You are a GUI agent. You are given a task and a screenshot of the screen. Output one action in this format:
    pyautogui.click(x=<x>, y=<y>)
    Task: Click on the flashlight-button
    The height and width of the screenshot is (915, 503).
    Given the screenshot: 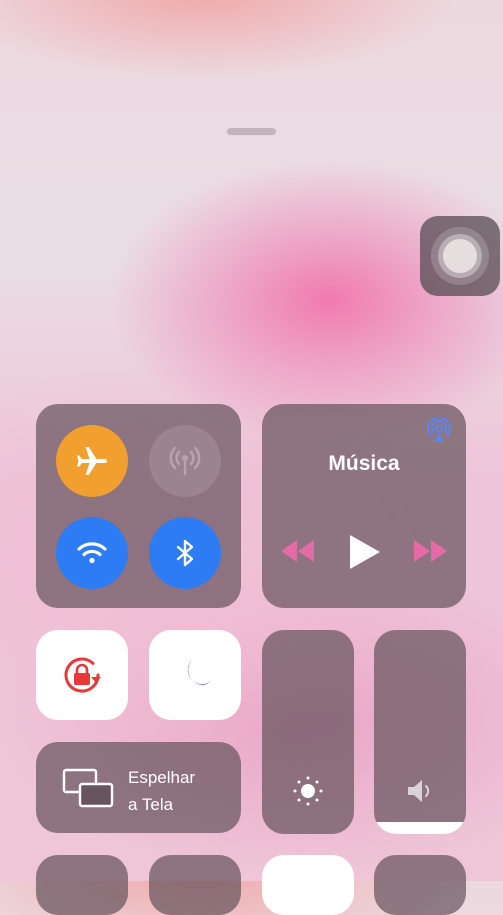 What is the action you would take?
    pyautogui.click(x=82, y=885)
    